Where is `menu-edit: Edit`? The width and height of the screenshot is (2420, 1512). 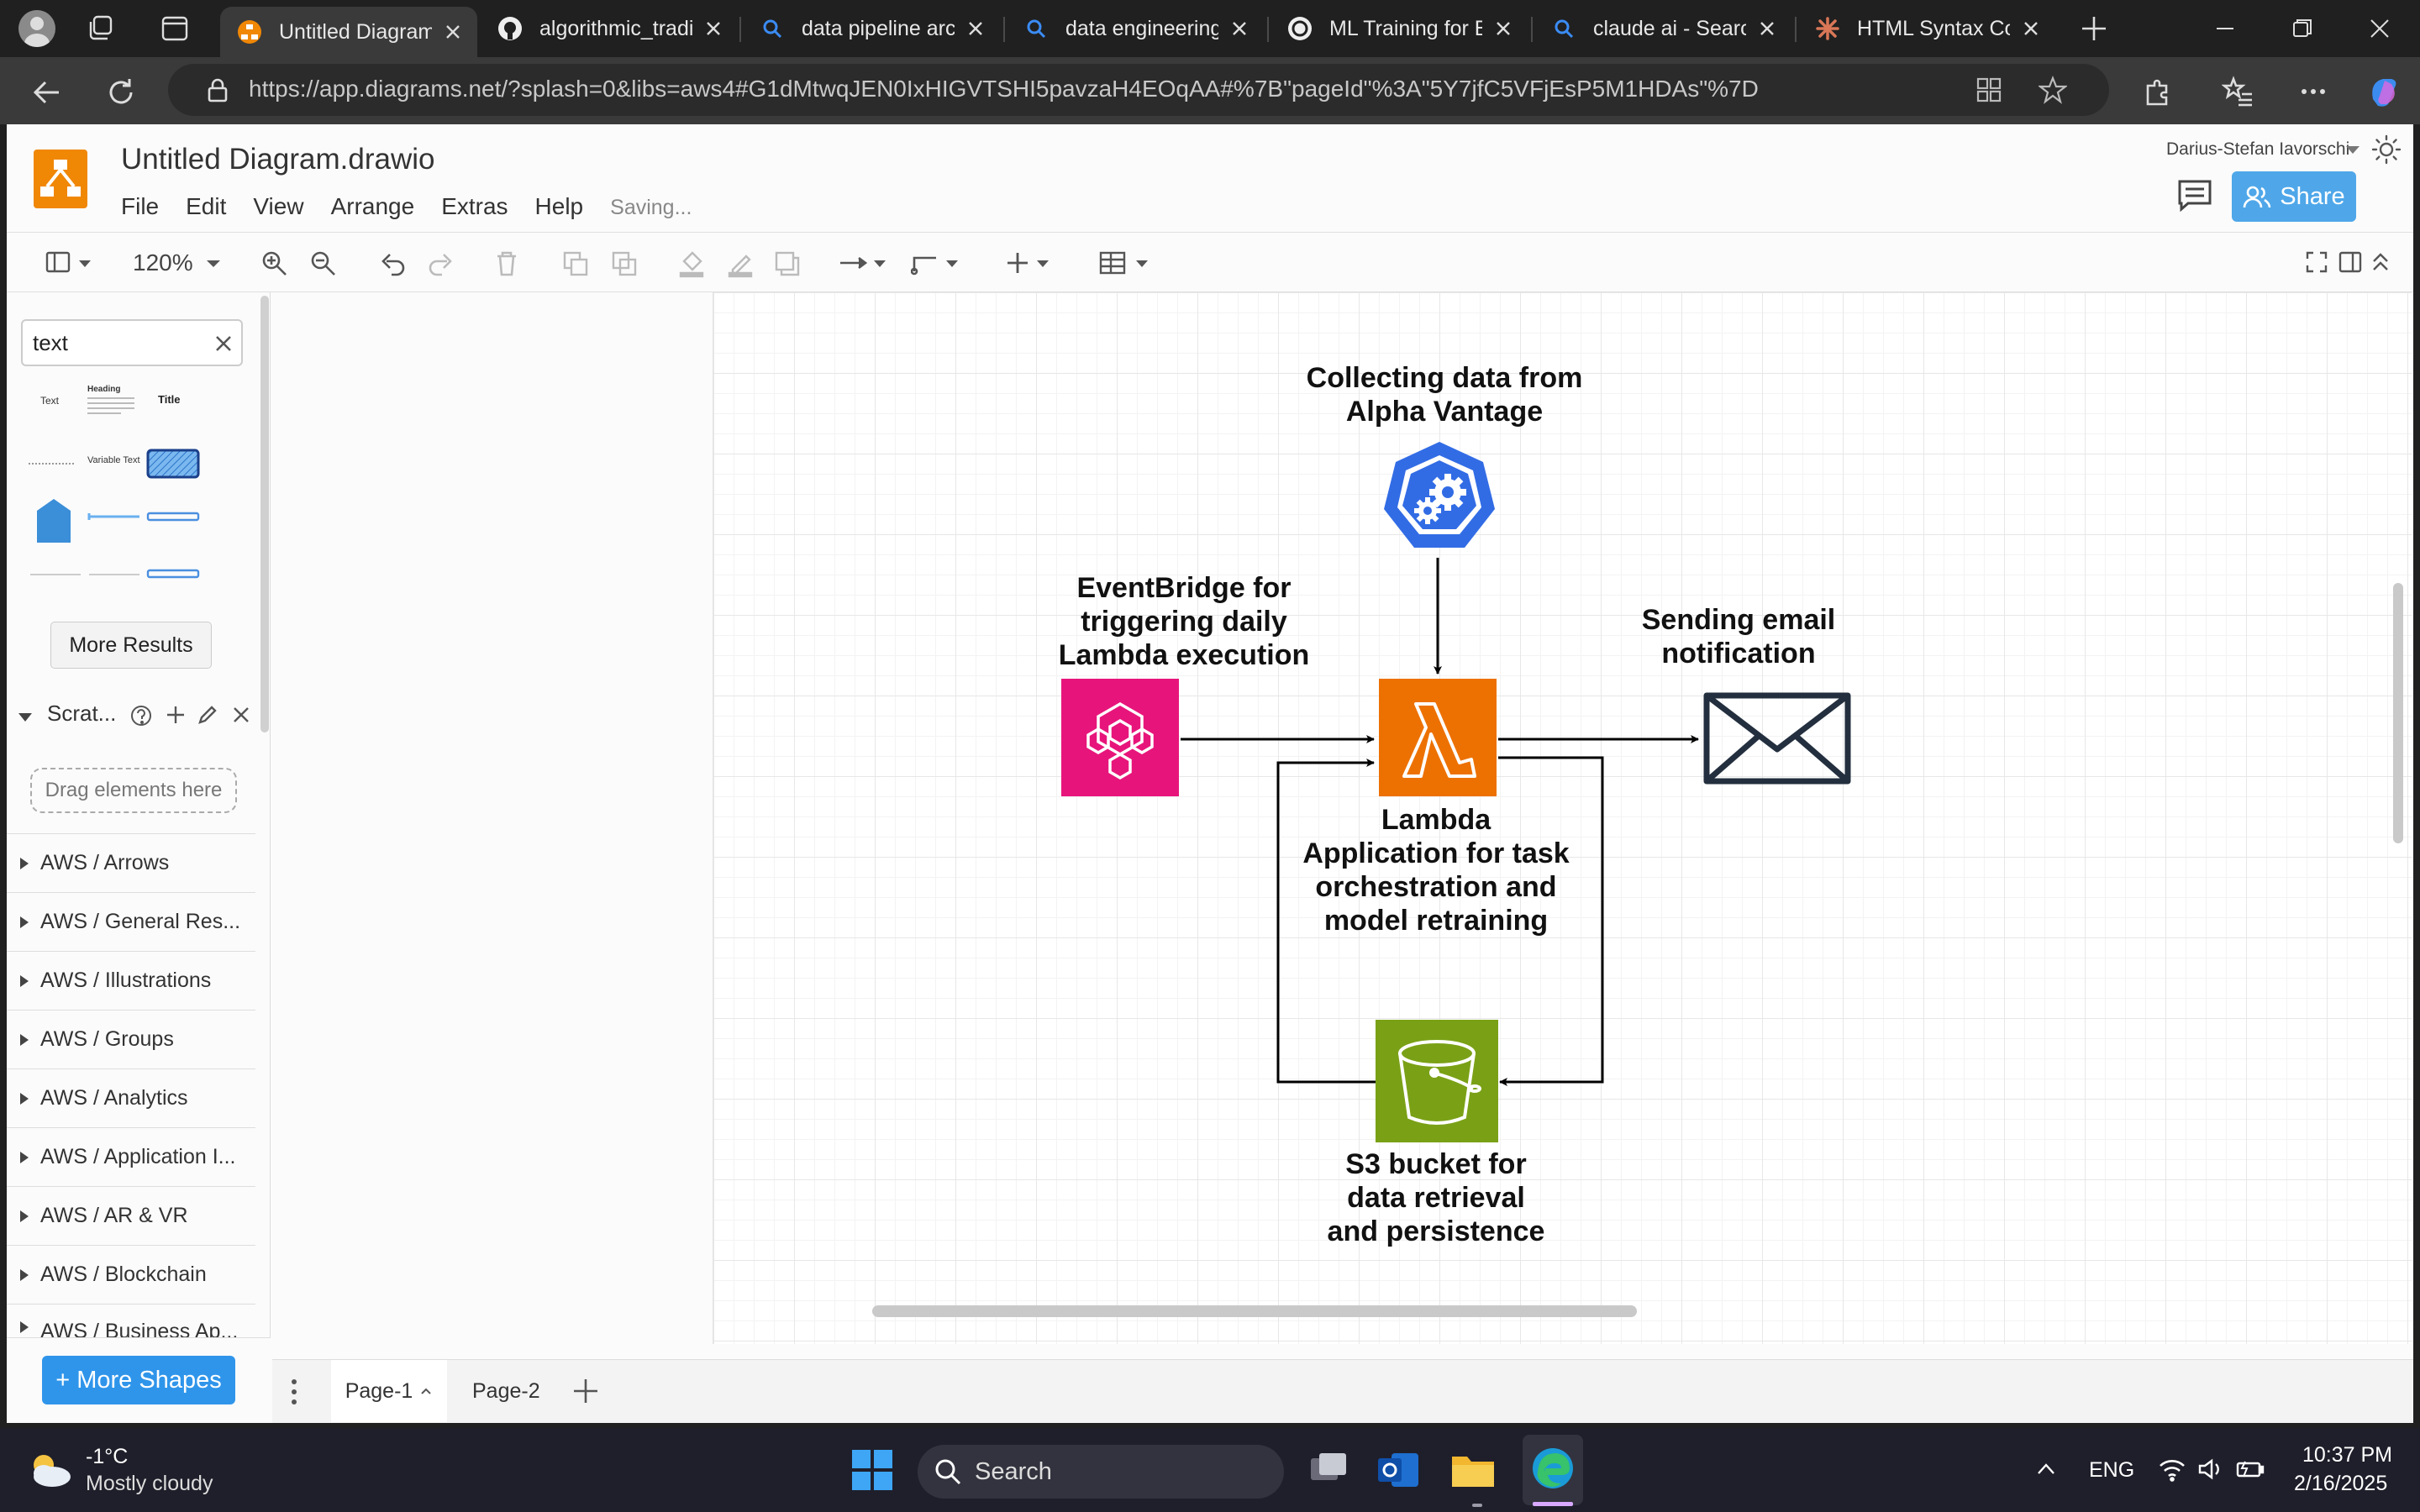 menu-edit: Edit is located at coordinates (206, 206).